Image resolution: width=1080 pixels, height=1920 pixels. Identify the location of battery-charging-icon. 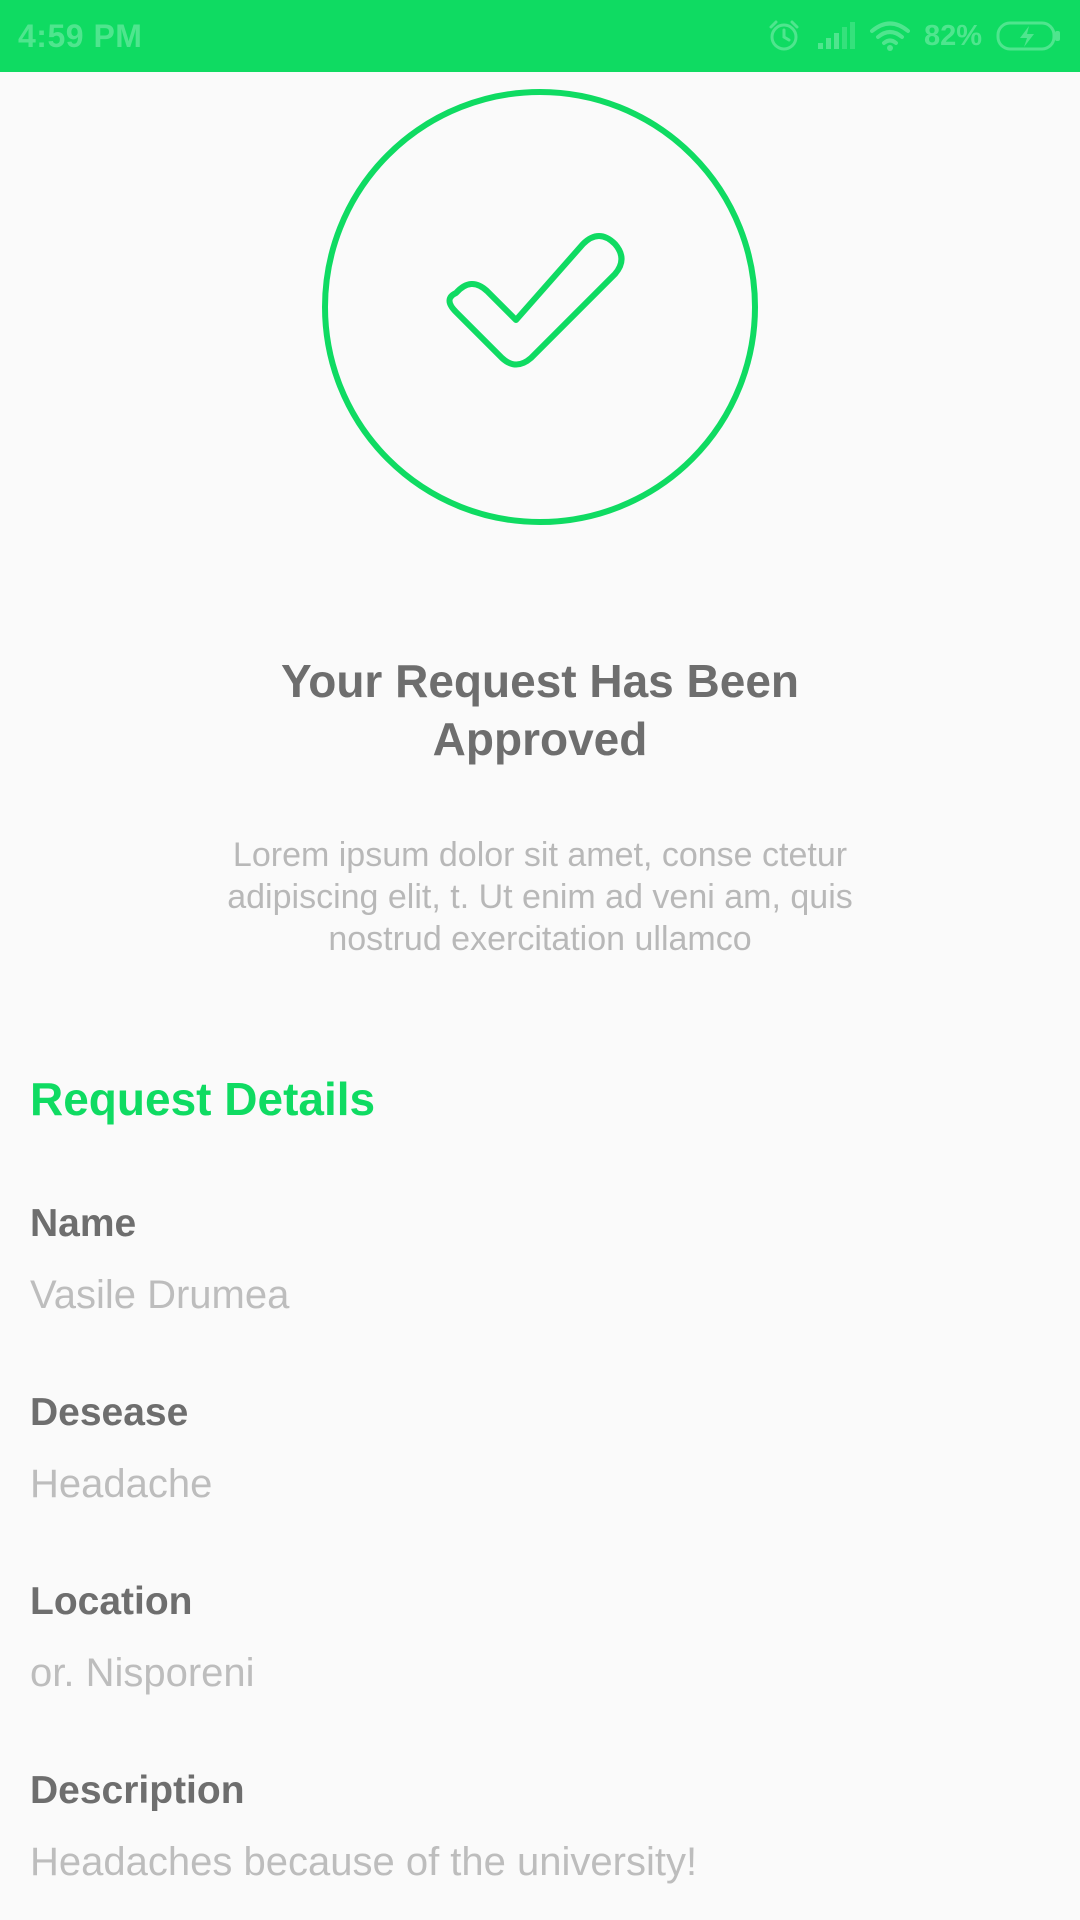
(1029, 36).